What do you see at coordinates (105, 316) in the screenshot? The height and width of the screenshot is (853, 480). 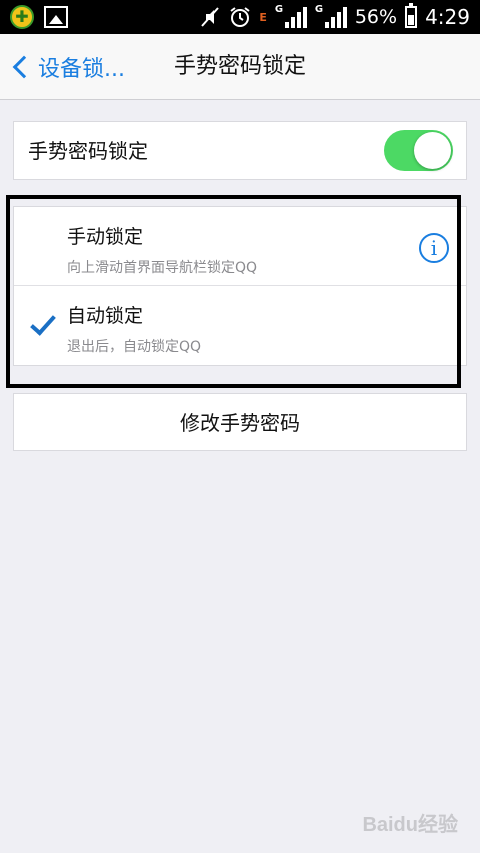 I see `option-title: 自动锁定` at bounding box center [105, 316].